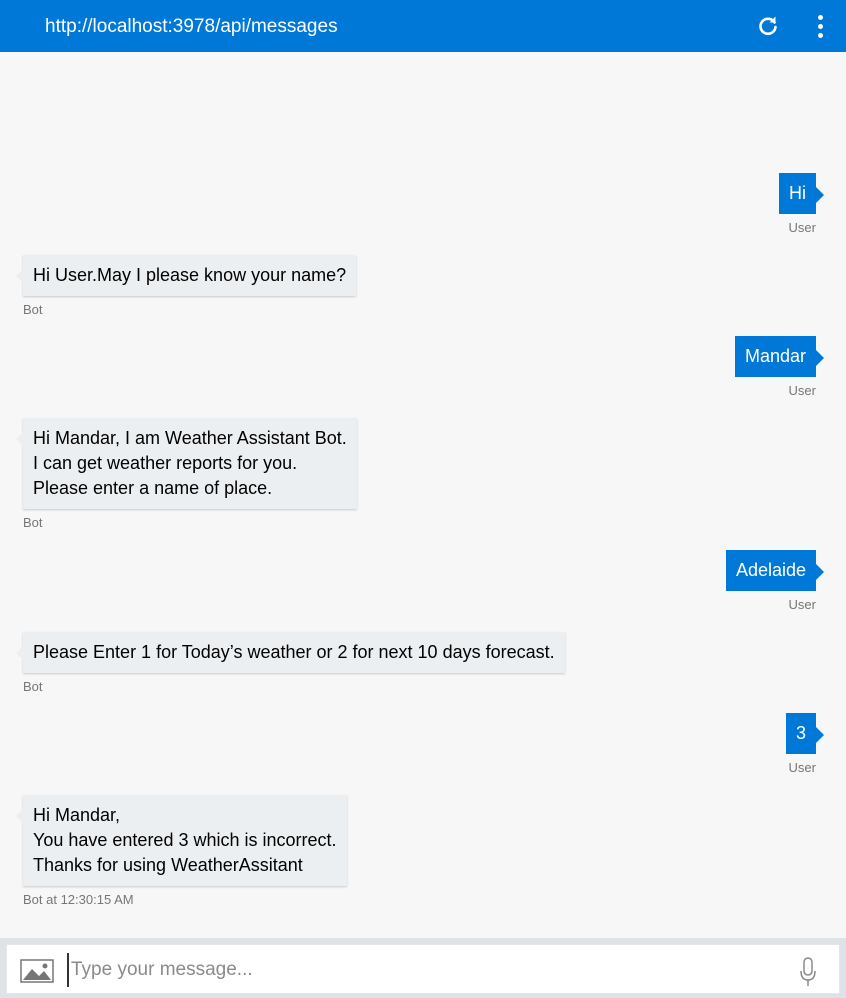 The image size is (846, 998). Describe the element at coordinates (37, 971) in the screenshot. I see `image-upload-icon` at that location.